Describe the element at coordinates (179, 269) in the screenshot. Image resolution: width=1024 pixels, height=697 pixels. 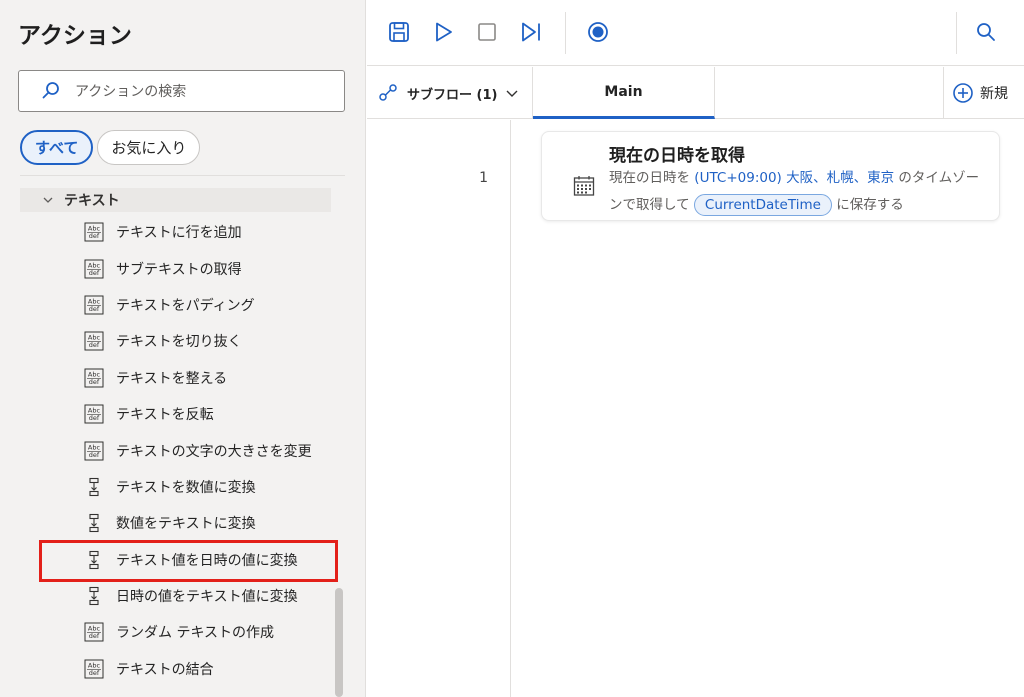
I see `action-item-label: サブテキストの取得` at that location.